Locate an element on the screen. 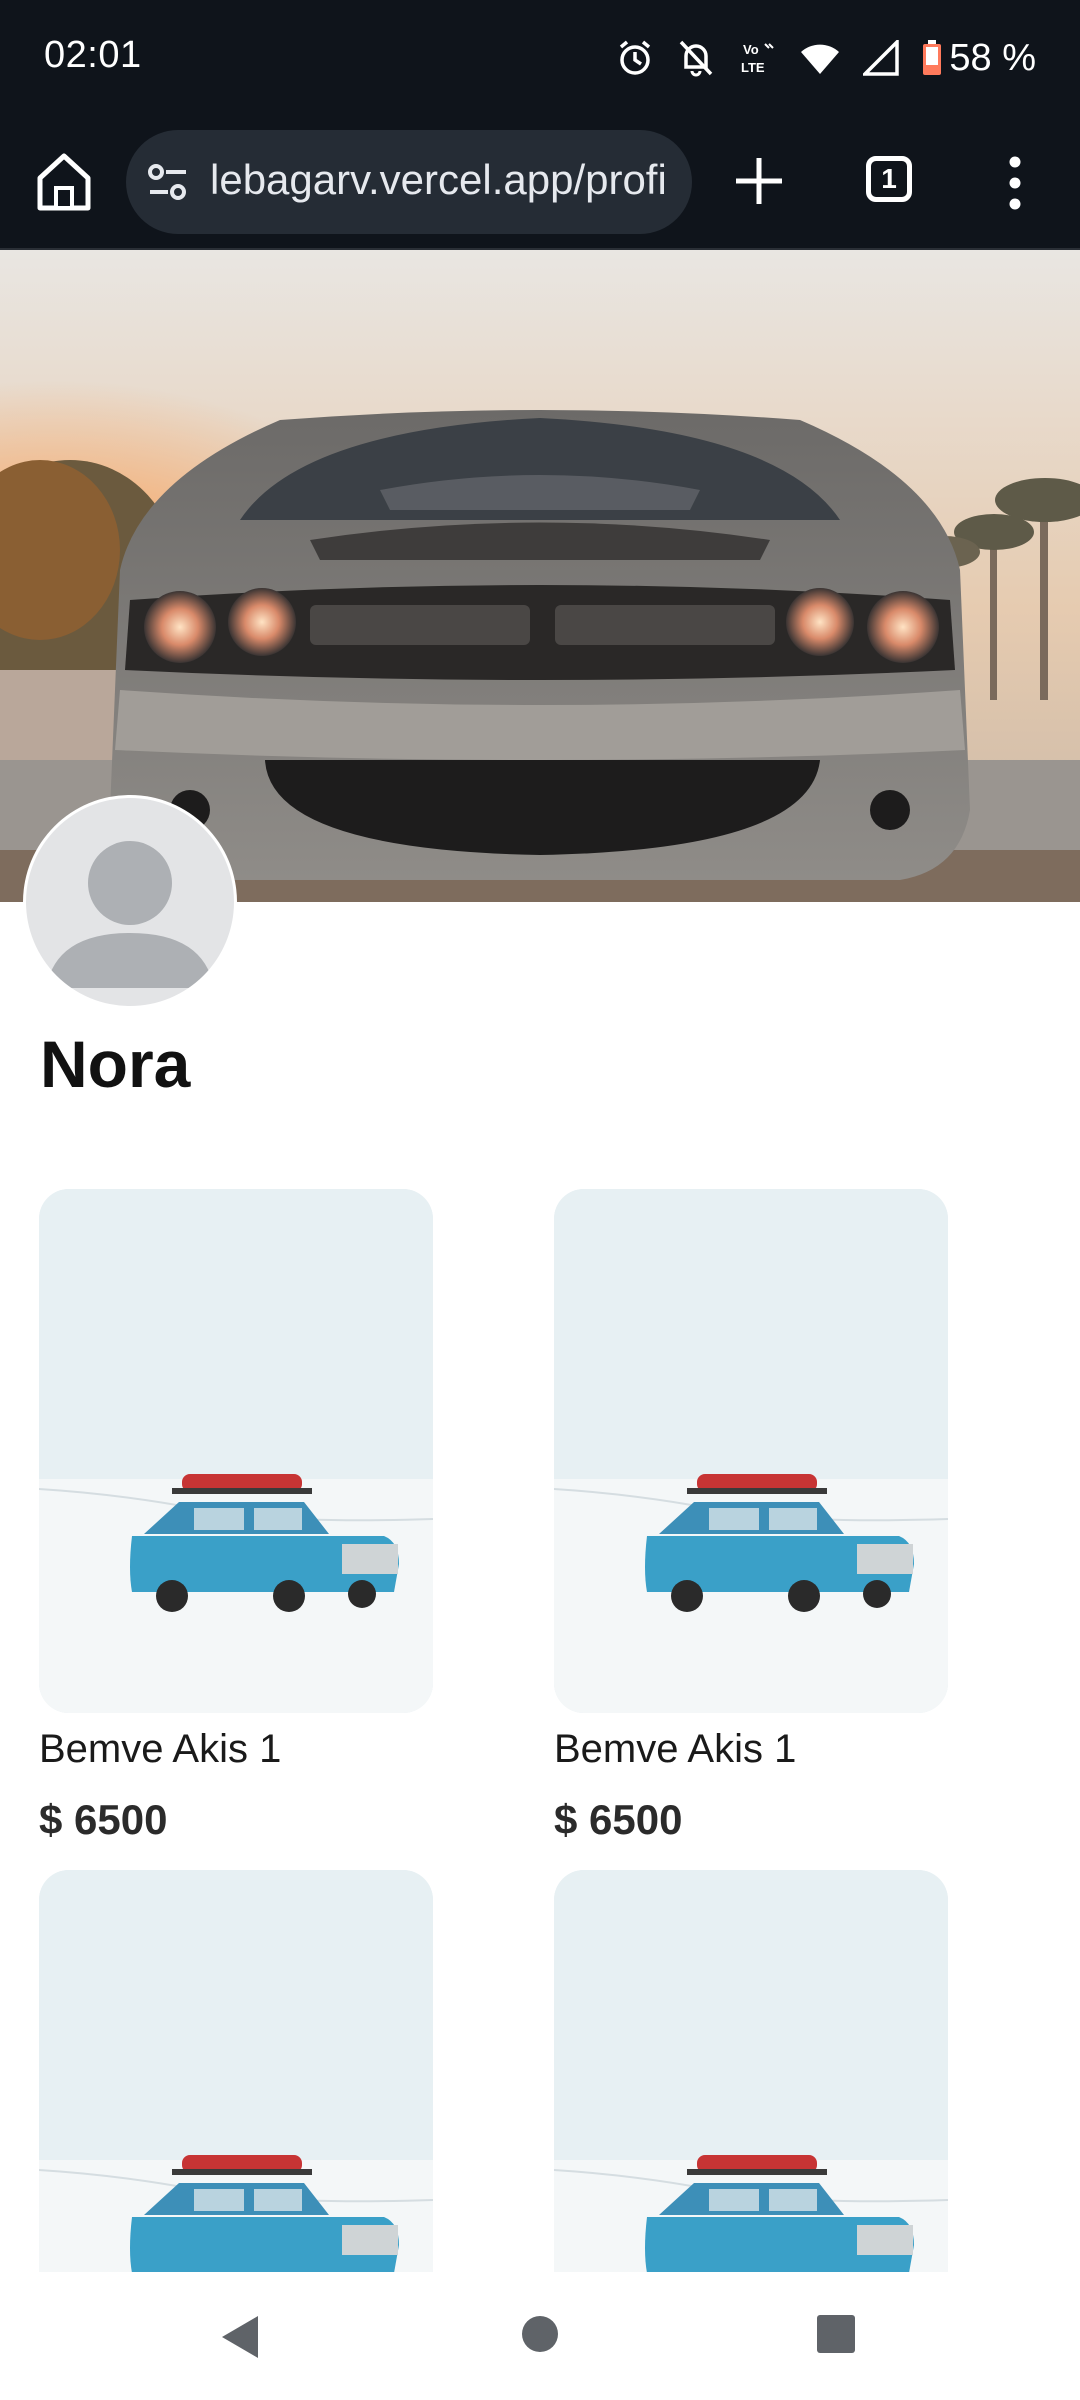  tab-count: 1 is located at coordinates (889, 178).